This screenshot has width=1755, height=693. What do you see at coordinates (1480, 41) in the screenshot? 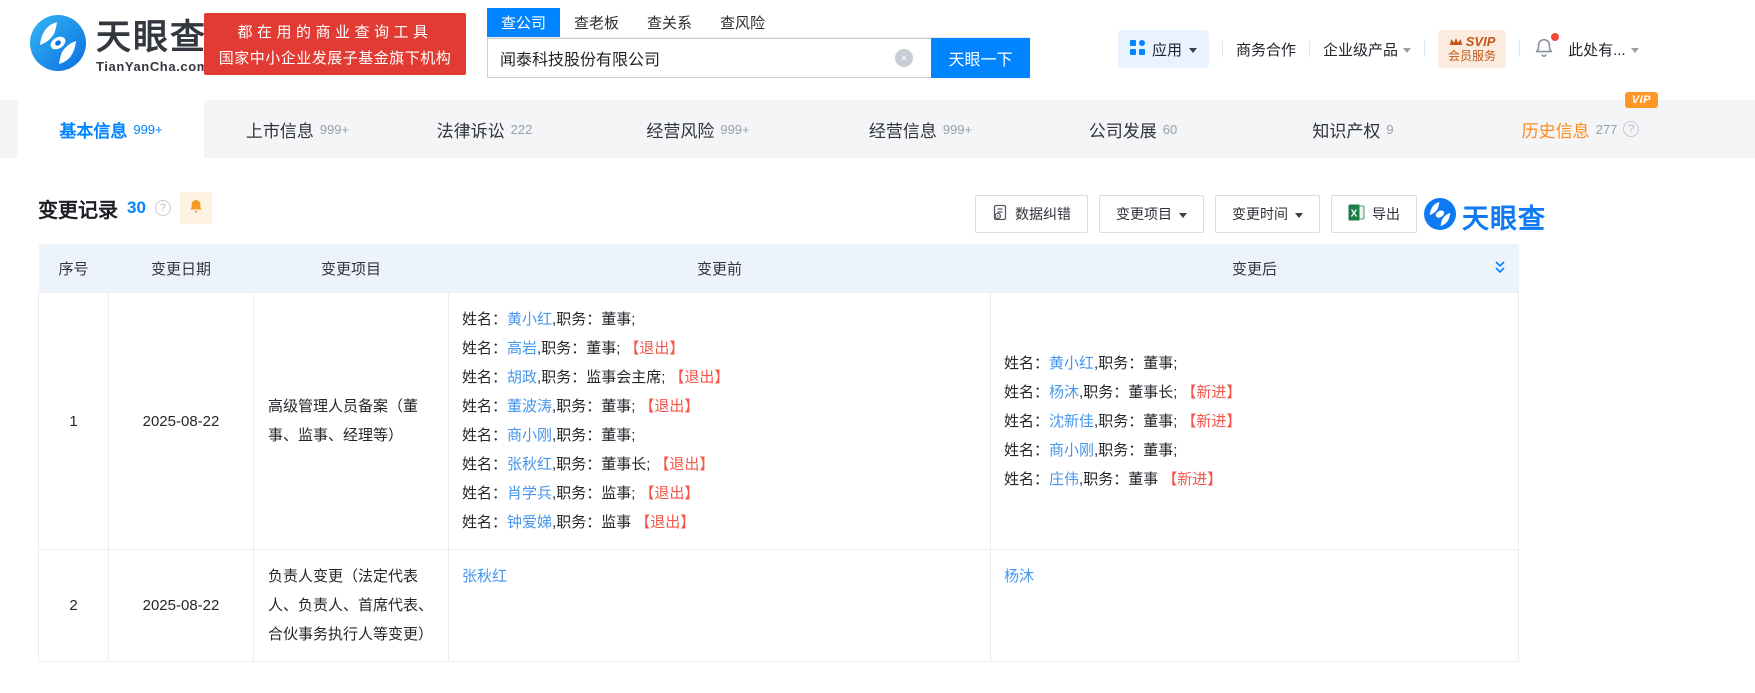
I see `svip-label: SVIP` at bounding box center [1480, 41].